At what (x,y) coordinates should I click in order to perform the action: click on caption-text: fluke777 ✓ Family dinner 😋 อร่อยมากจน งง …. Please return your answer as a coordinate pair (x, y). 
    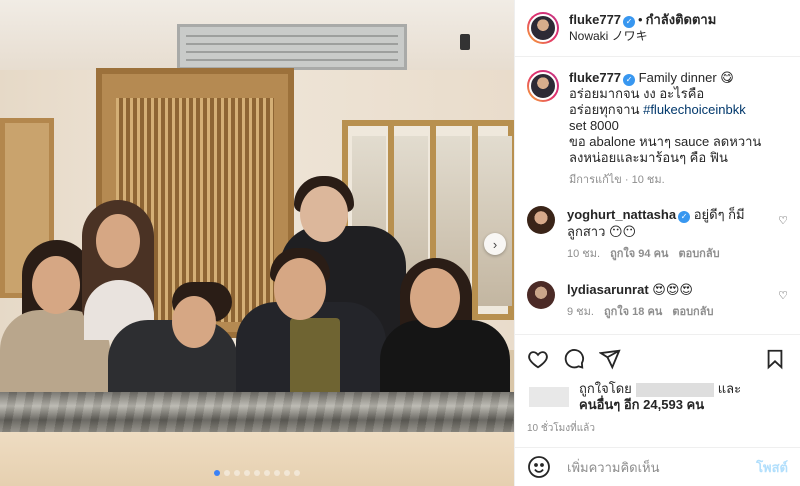
    Looking at the image, I should click on (678, 129).